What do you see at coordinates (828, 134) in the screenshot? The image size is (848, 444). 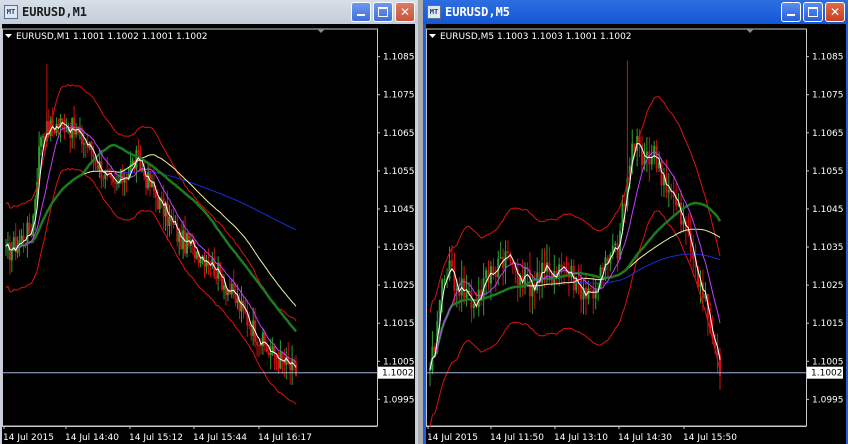 I see `price-label: 1.1065` at bounding box center [828, 134].